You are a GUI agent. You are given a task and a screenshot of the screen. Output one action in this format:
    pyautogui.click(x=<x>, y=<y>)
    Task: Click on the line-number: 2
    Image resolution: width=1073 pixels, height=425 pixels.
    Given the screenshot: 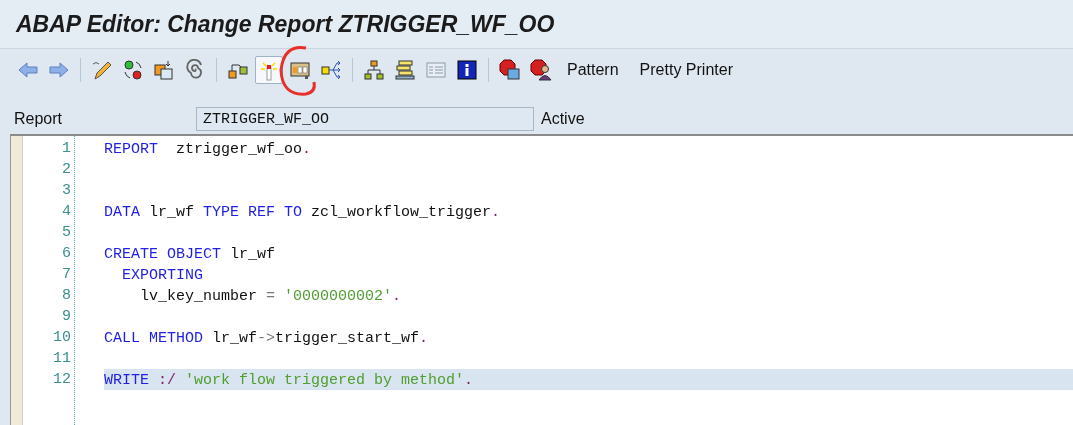 What is the action you would take?
    pyautogui.click(x=66, y=170)
    